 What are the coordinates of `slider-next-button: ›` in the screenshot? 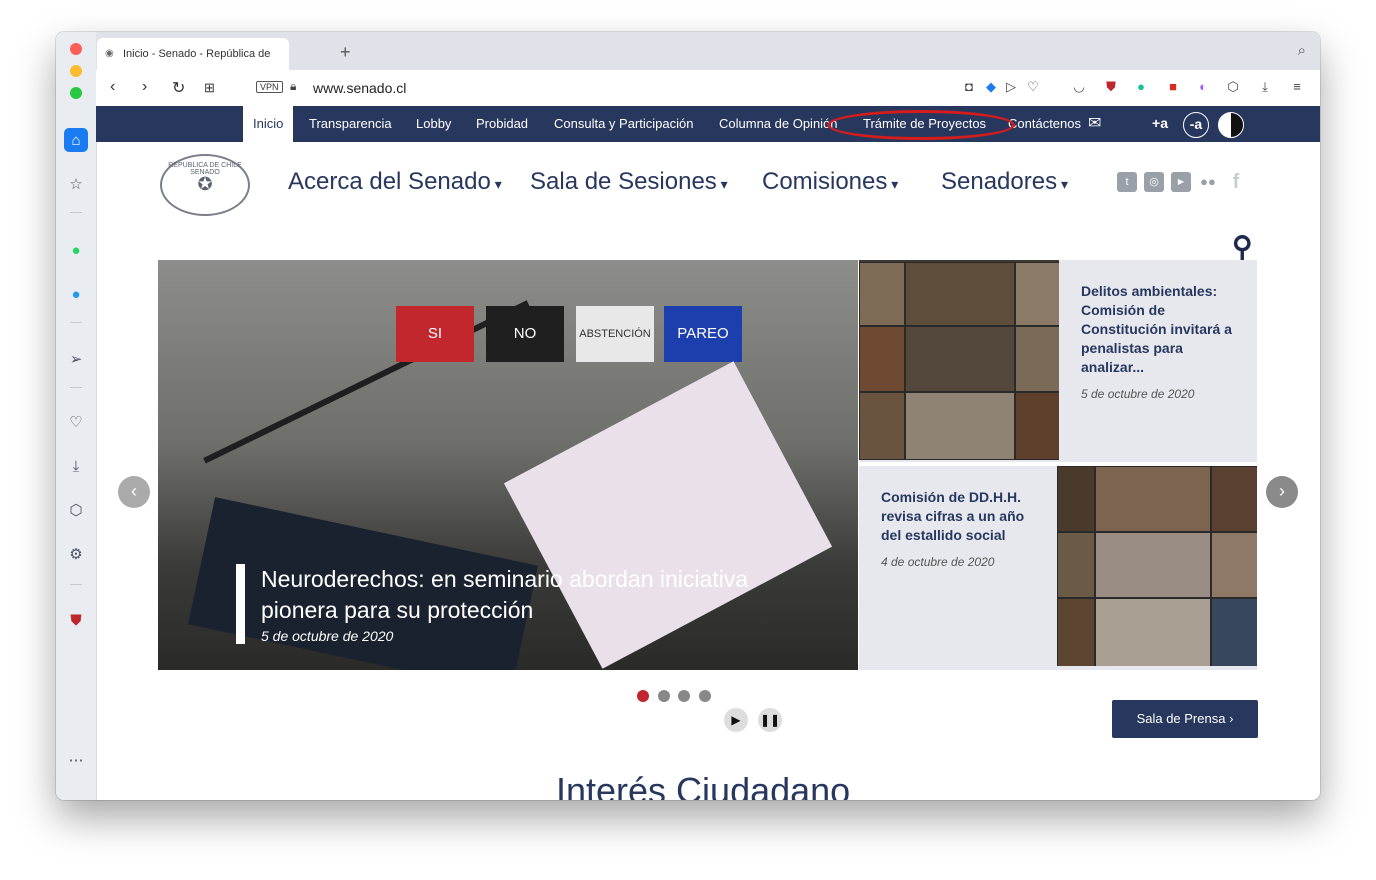 It's located at (1282, 492).